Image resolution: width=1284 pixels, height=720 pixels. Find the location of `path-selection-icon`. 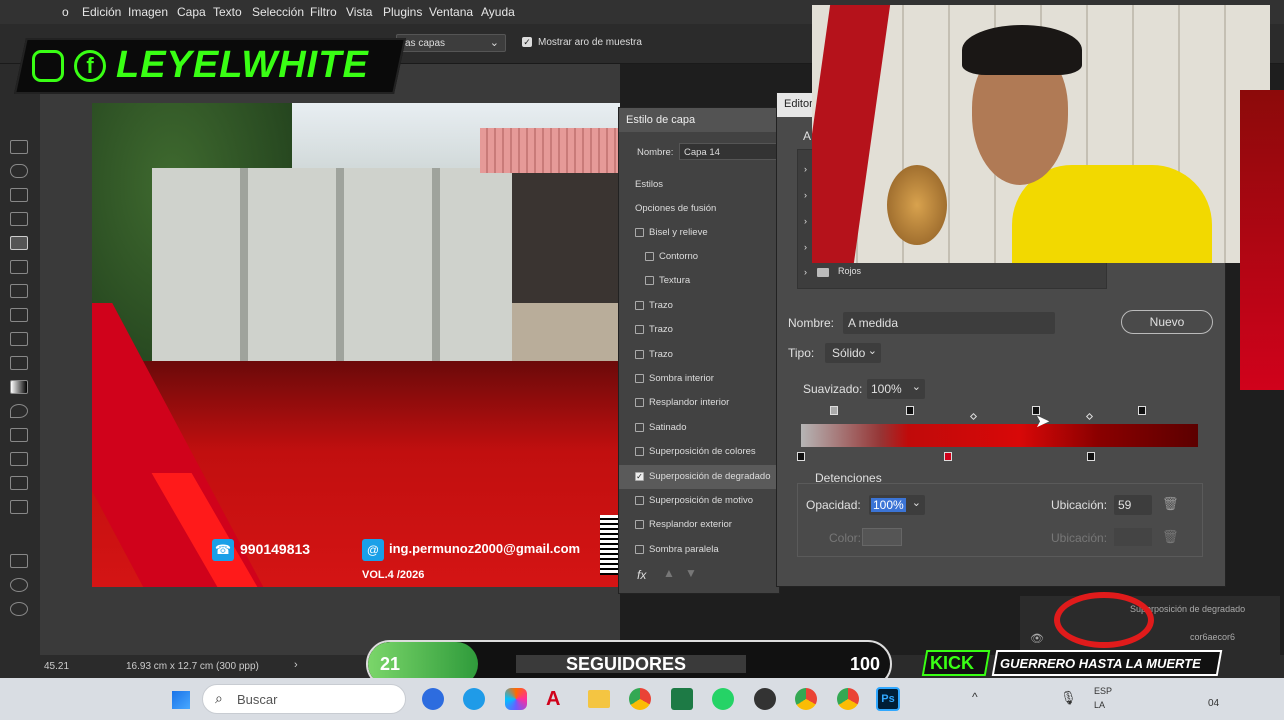

path-selection-icon is located at coordinates (19, 507).